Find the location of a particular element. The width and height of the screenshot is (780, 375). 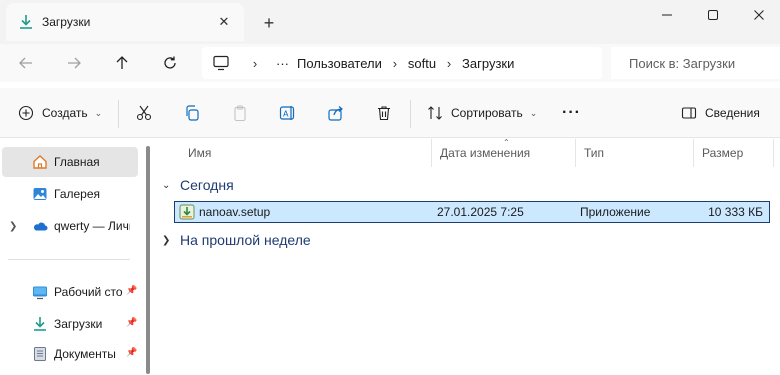

details-pane-icon is located at coordinates (689, 113).